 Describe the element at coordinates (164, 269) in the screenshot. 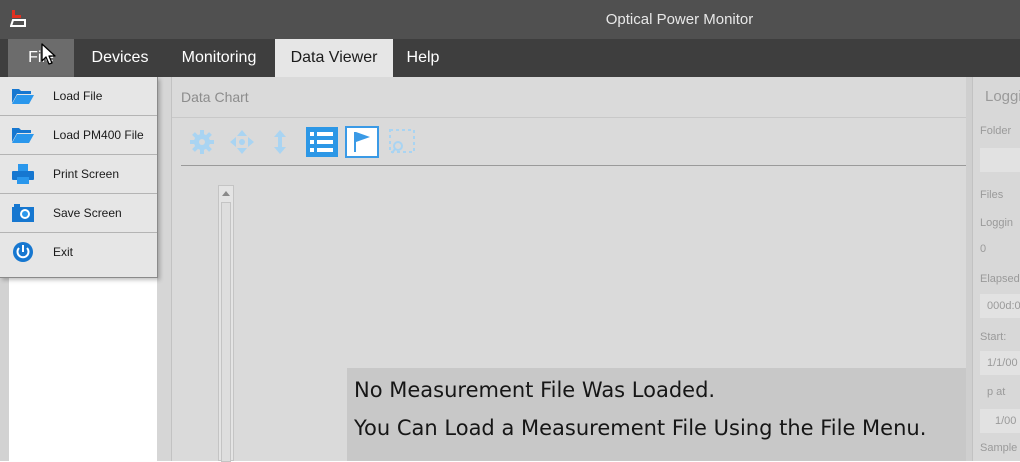

I see `panel-gutter` at that location.